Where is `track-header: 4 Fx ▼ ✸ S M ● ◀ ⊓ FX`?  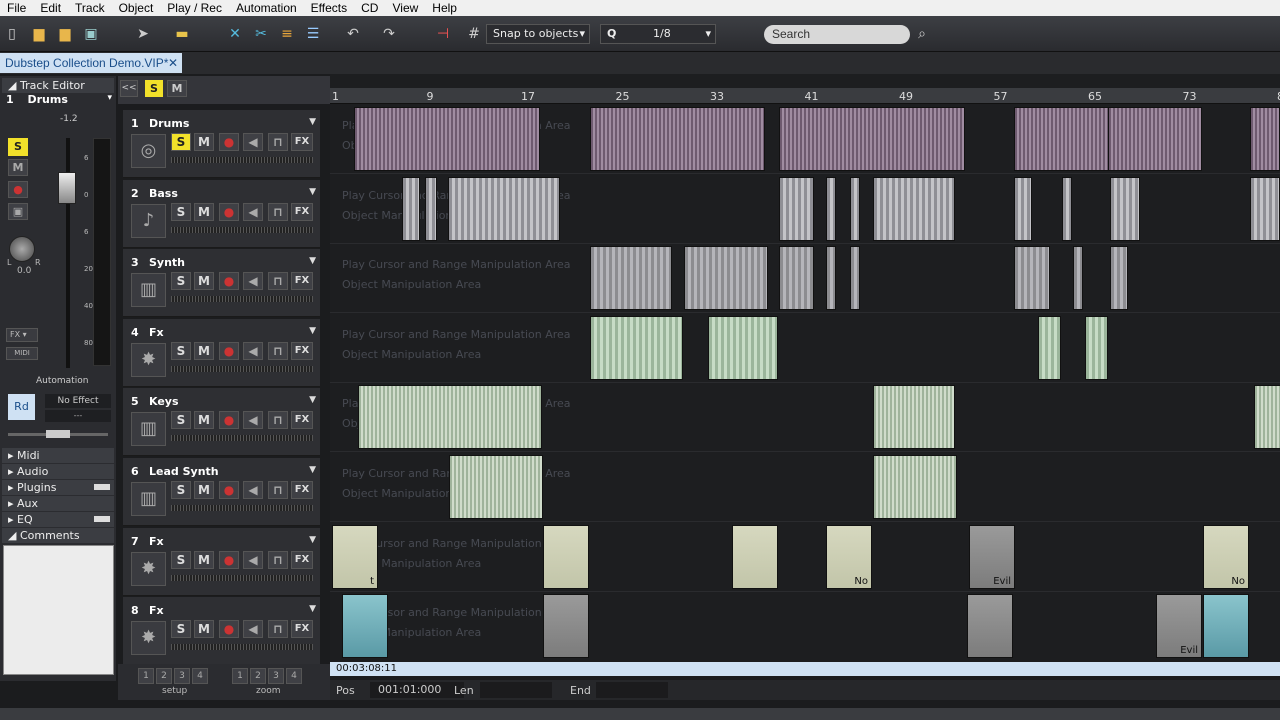 track-header: 4 Fx ▼ ✸ S M ● ◀ ⊓ FX is located at coordinates (221, 352).